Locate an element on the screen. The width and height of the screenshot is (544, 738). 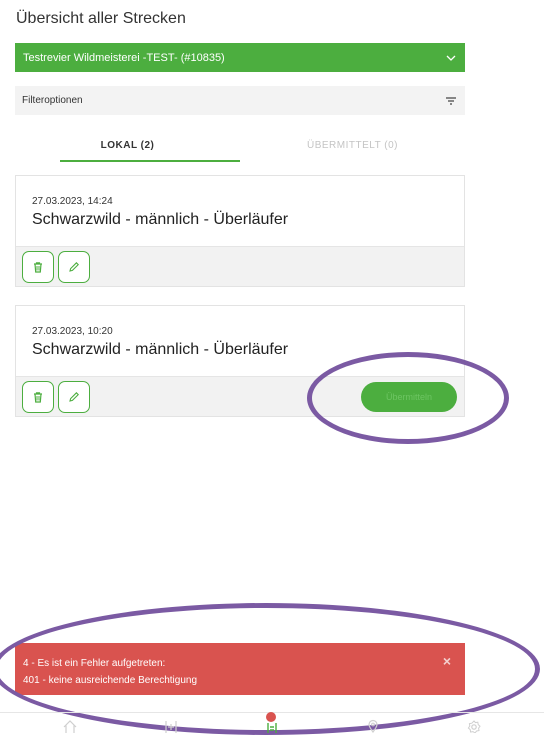
entry-date: 27.03.2023, 10:20 is located at coordinates (72, 331).